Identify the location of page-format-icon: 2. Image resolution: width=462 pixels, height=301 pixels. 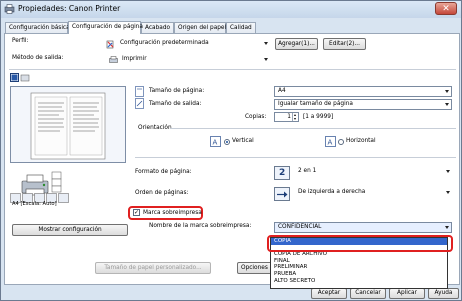
(282, 173).